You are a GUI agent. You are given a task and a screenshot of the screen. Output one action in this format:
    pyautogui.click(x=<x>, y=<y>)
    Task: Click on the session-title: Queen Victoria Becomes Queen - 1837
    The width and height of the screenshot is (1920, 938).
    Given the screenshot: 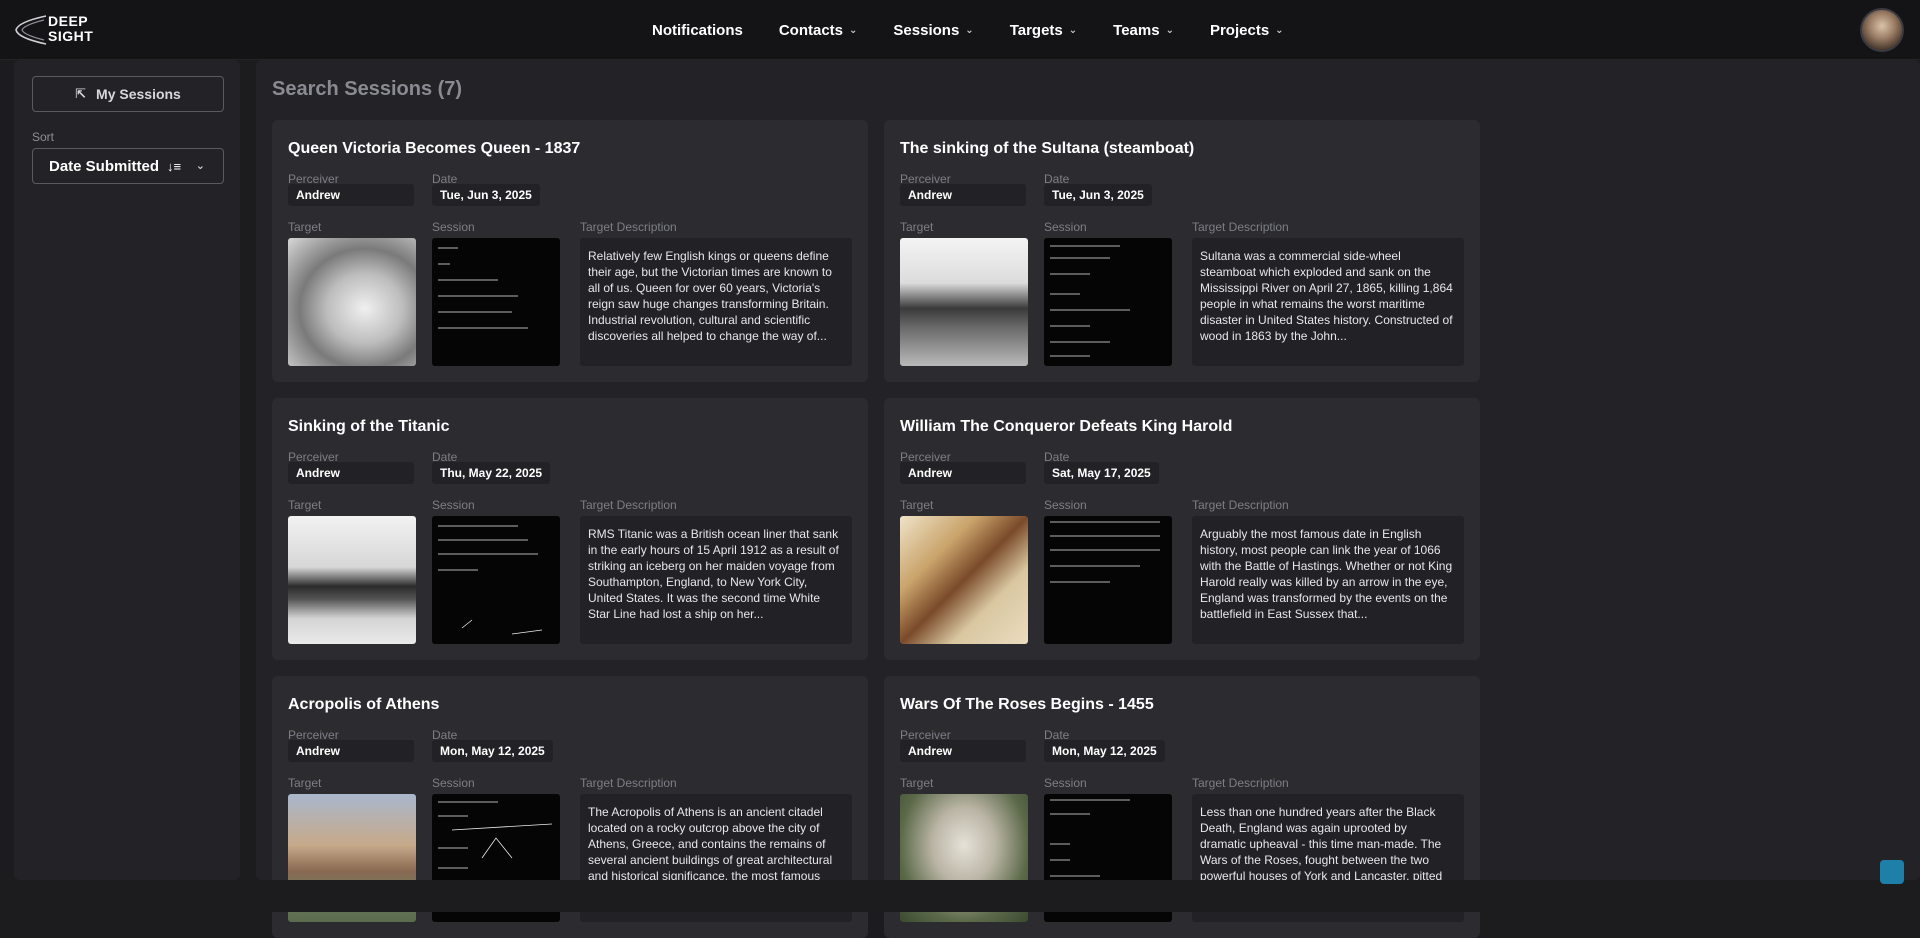 What is the action you would take?
    pyautogui.click(x=434, y=149)
    